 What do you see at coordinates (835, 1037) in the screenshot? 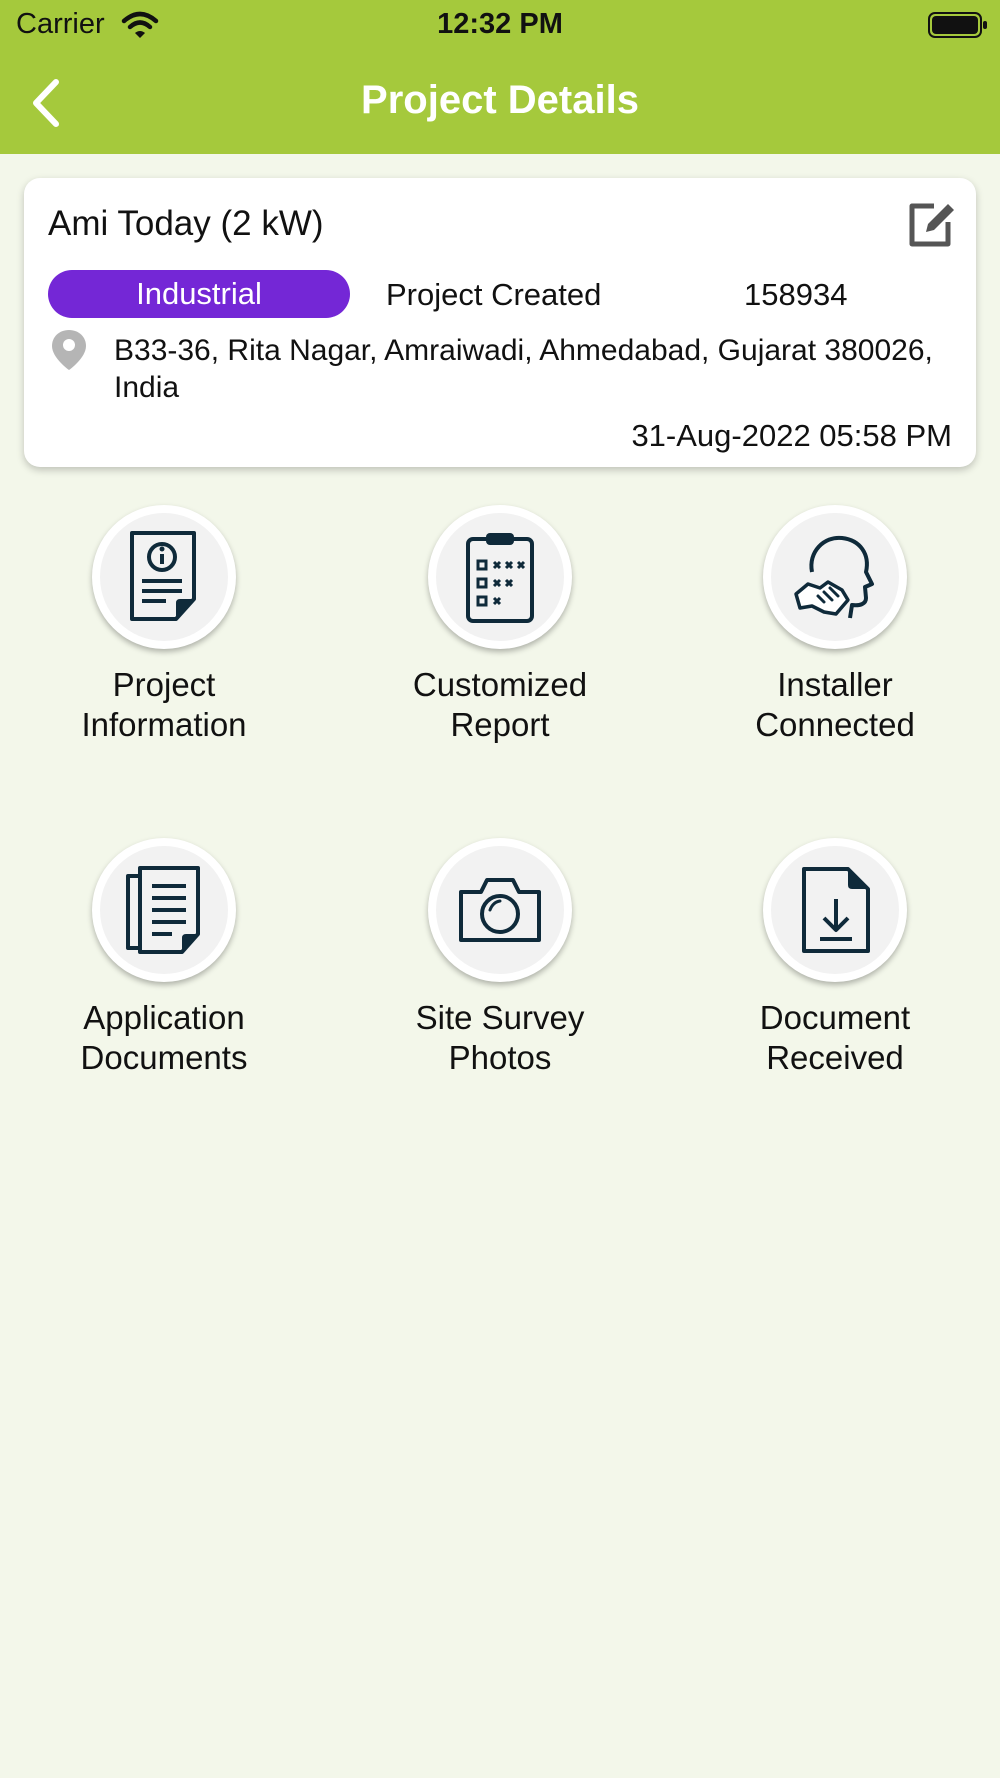
I see `tile-label: Document Received` at bounding box center [835, 1037].